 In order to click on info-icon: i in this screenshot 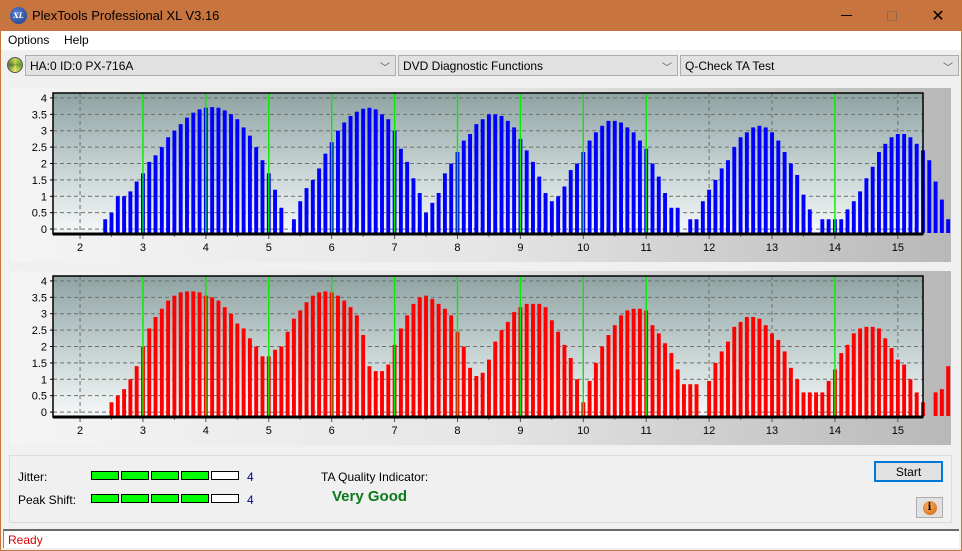, I will do `click(929, 507)`.